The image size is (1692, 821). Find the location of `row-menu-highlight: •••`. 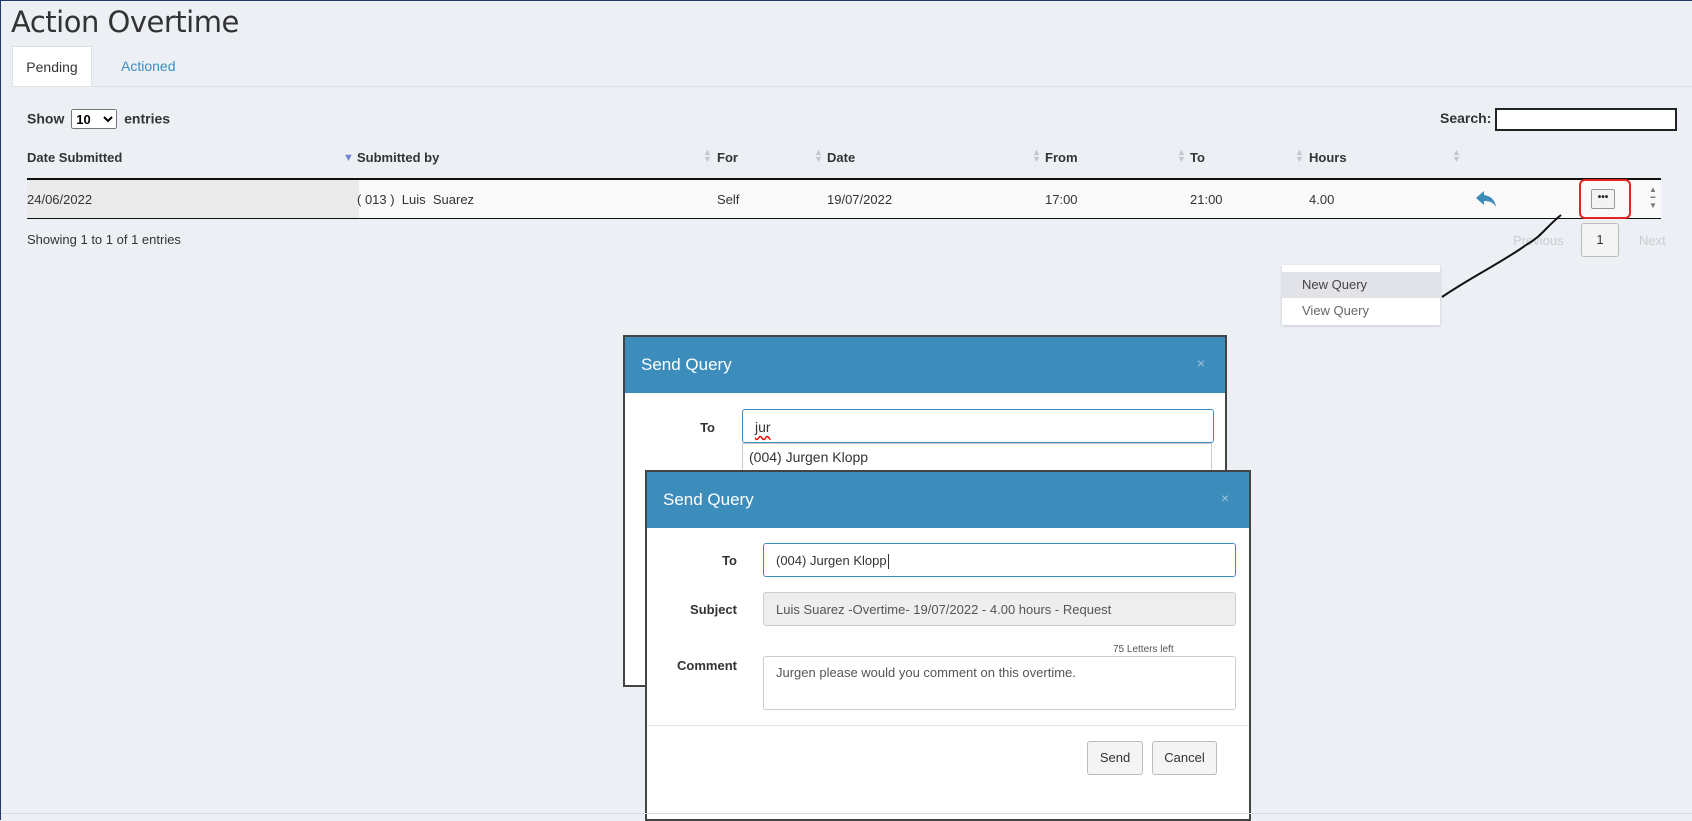

row-menu-highlight: ••• is located at coordinates (1605, 199).